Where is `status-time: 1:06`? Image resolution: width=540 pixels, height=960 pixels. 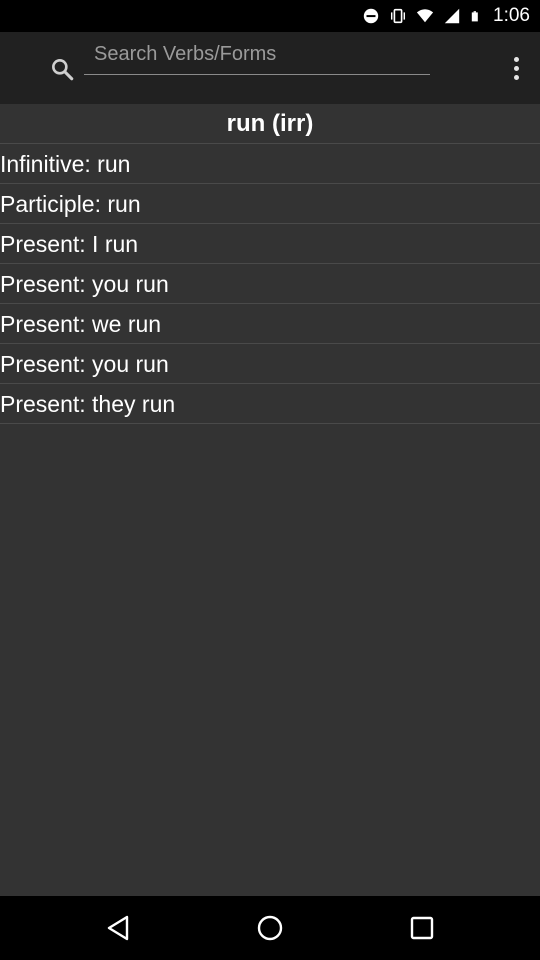 status-time: 1:06 is located at coordinates (511, 15).